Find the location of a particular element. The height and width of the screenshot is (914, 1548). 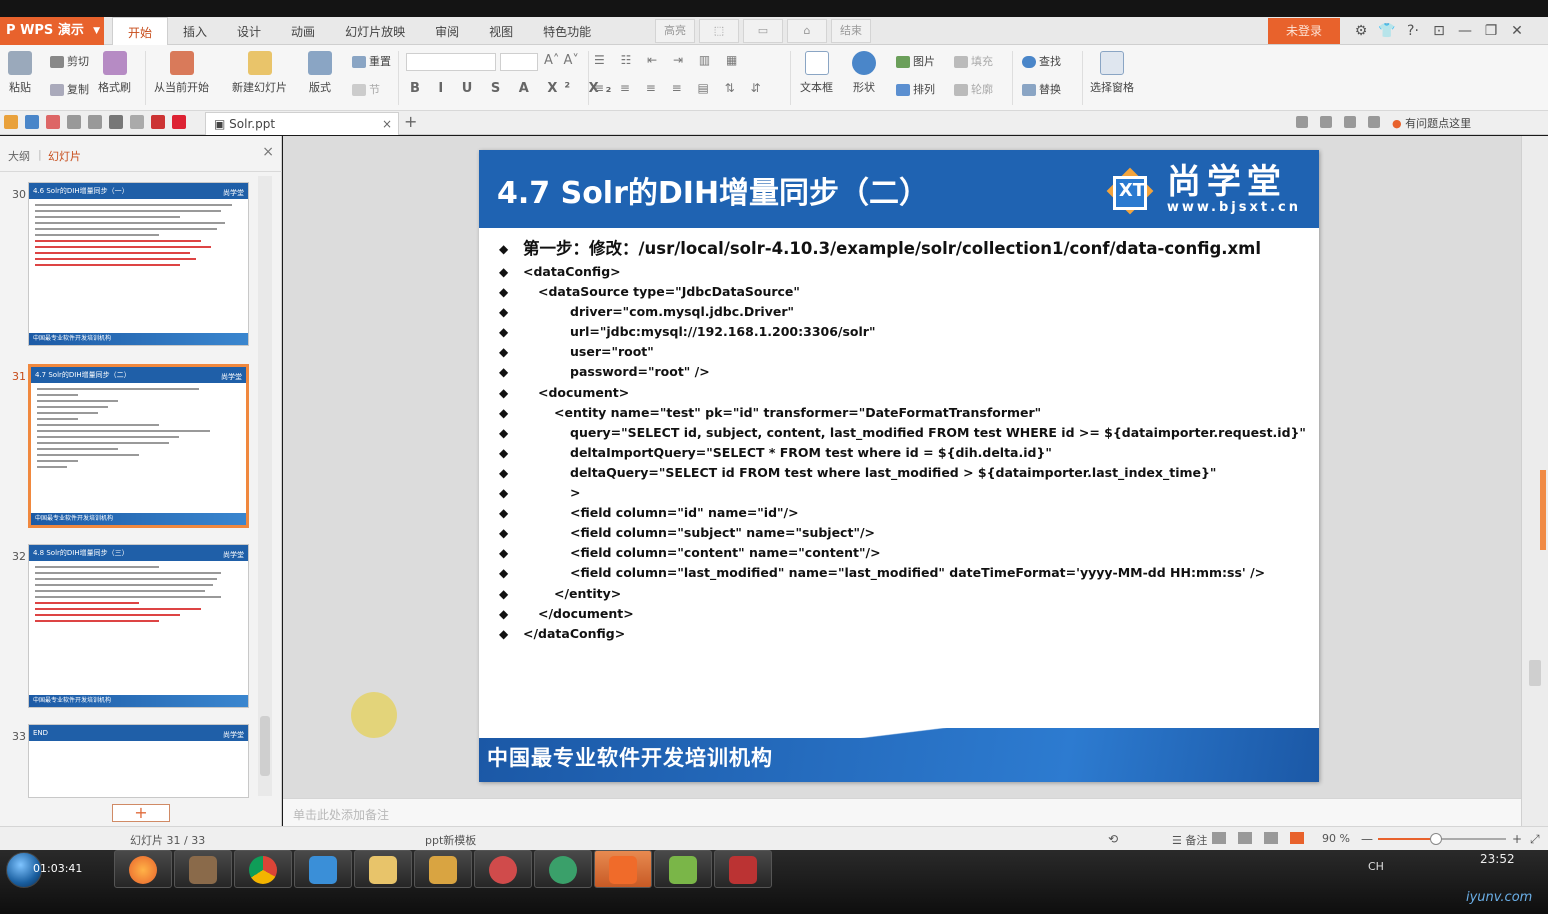

replace-button: 替换 is located at coordinates (1041, 89).